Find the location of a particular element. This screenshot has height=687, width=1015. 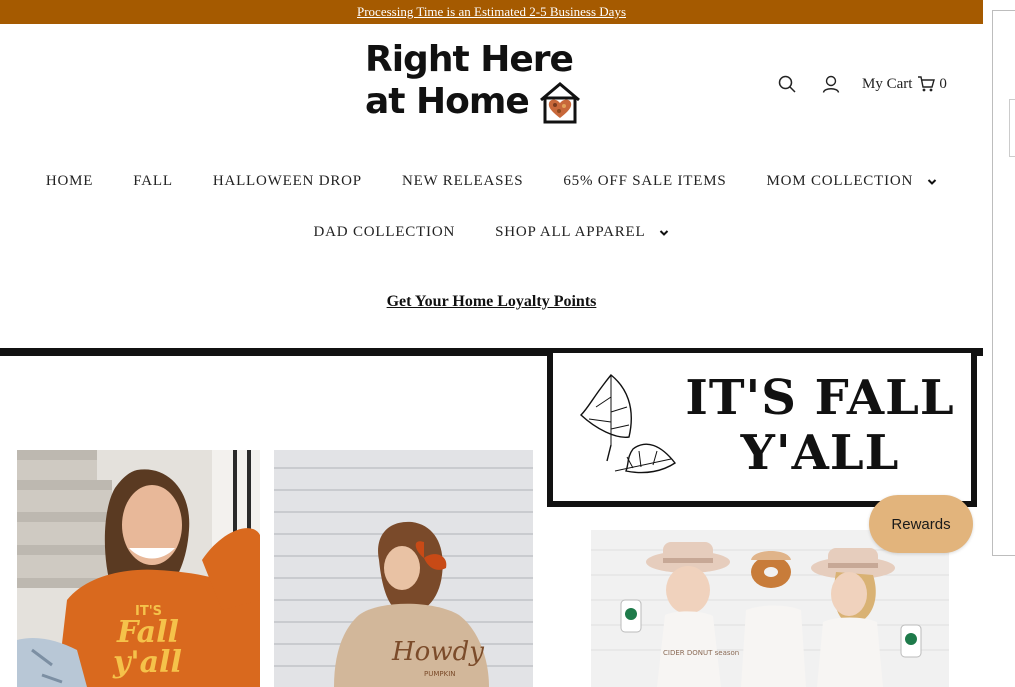

nav-item-new-releases: NEW RELEASES is located at coordinates (462, 181).